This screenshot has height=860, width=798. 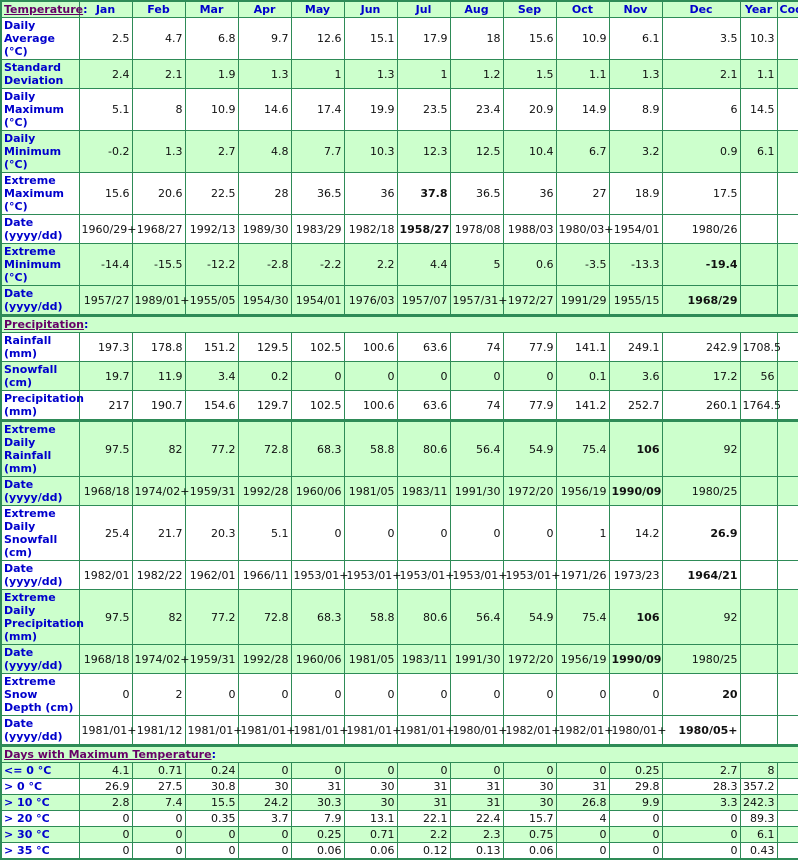 What do you see at coordinates (44, 324) in the screenshot?
I see `precipitation-link: Precipitation` at bounding box center [44, 324].